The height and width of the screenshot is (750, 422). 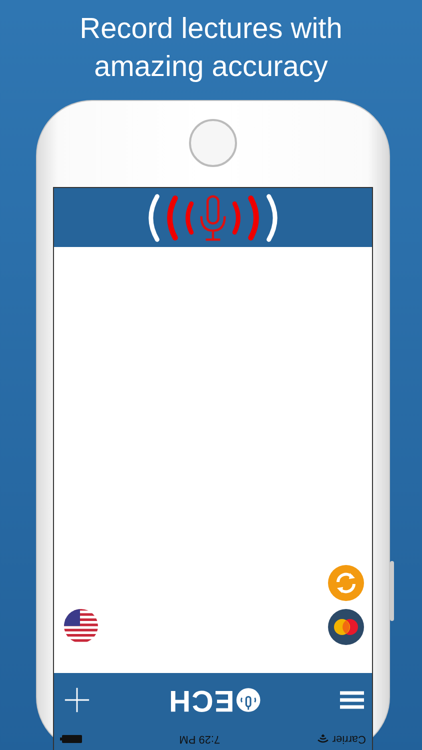 I want to click on menu-icon, so click(x=352, y=700).